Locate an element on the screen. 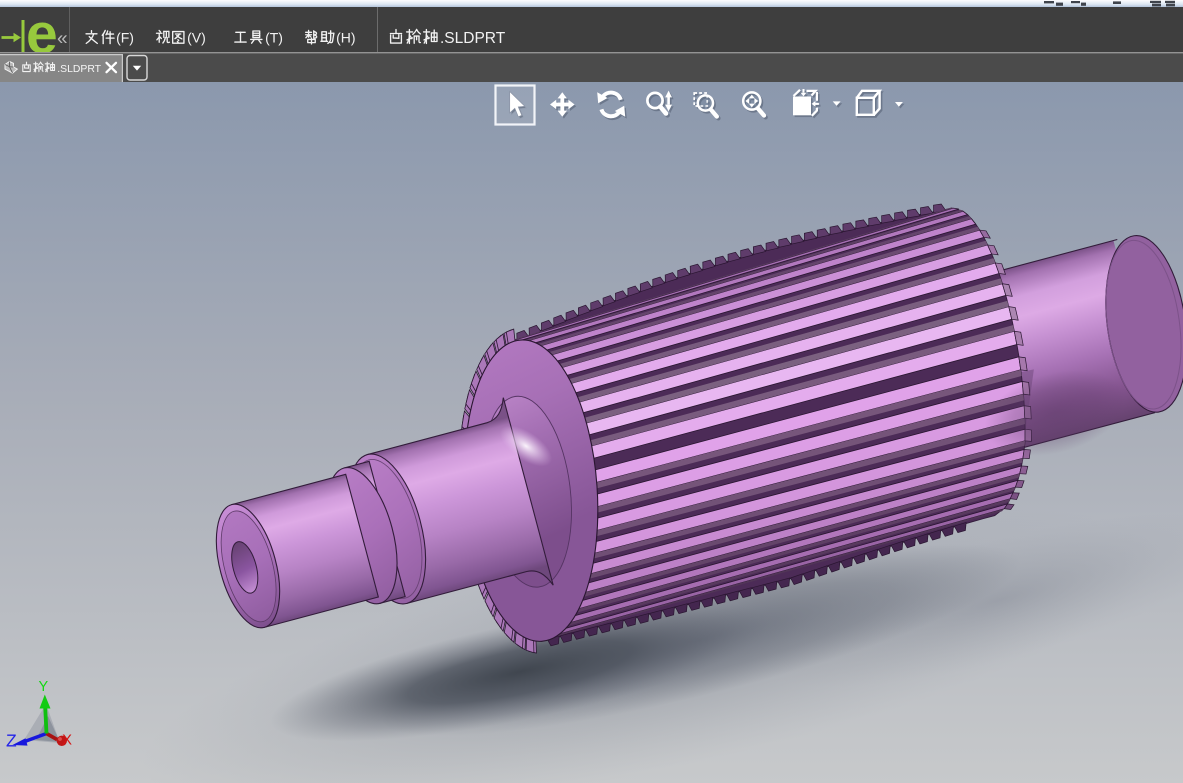 The width and height of the screenshot is (1183, 783). svg-text: (F) is located at coordinates (125, 38).